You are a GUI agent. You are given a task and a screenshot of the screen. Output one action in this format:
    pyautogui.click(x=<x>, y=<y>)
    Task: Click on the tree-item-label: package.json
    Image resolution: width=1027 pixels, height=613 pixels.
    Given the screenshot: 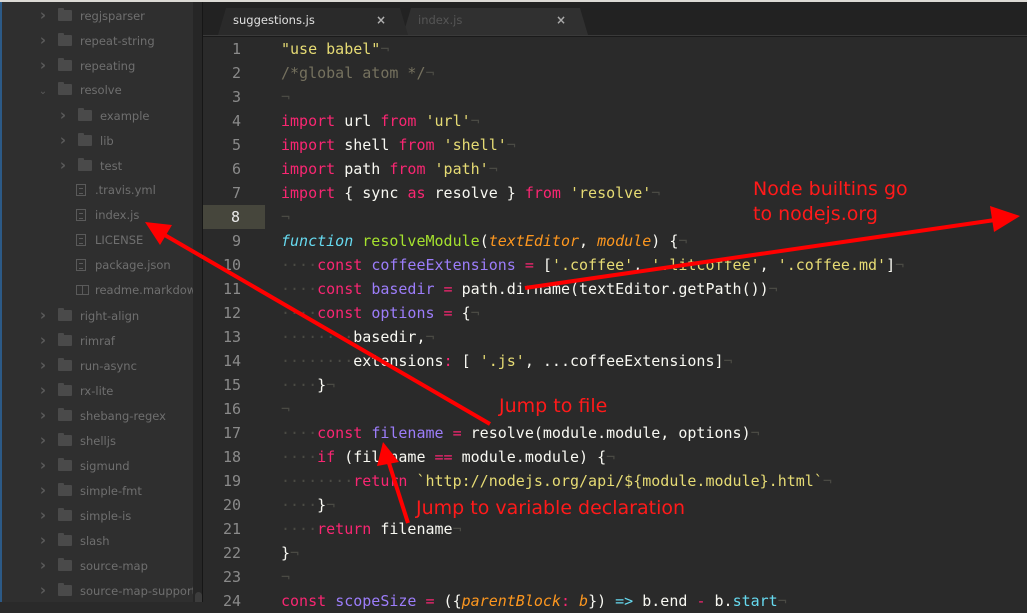 What is the action you would take?
    pyautogui.click(x=133, y=265)
    